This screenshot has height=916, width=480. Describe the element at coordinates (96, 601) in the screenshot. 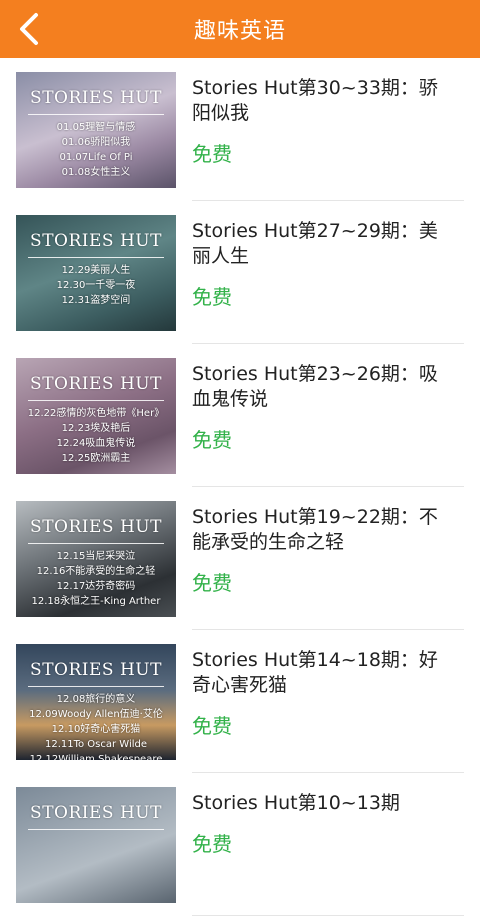

I see `thumbnail-episode-line: 12.18永恒之王-King Arther` at that location.